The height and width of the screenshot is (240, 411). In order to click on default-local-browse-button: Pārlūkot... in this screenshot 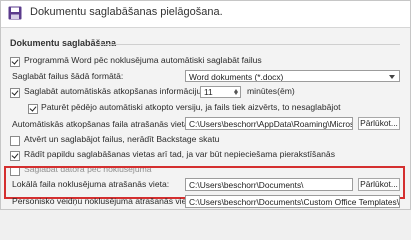, I will do `click(379, 184)`.